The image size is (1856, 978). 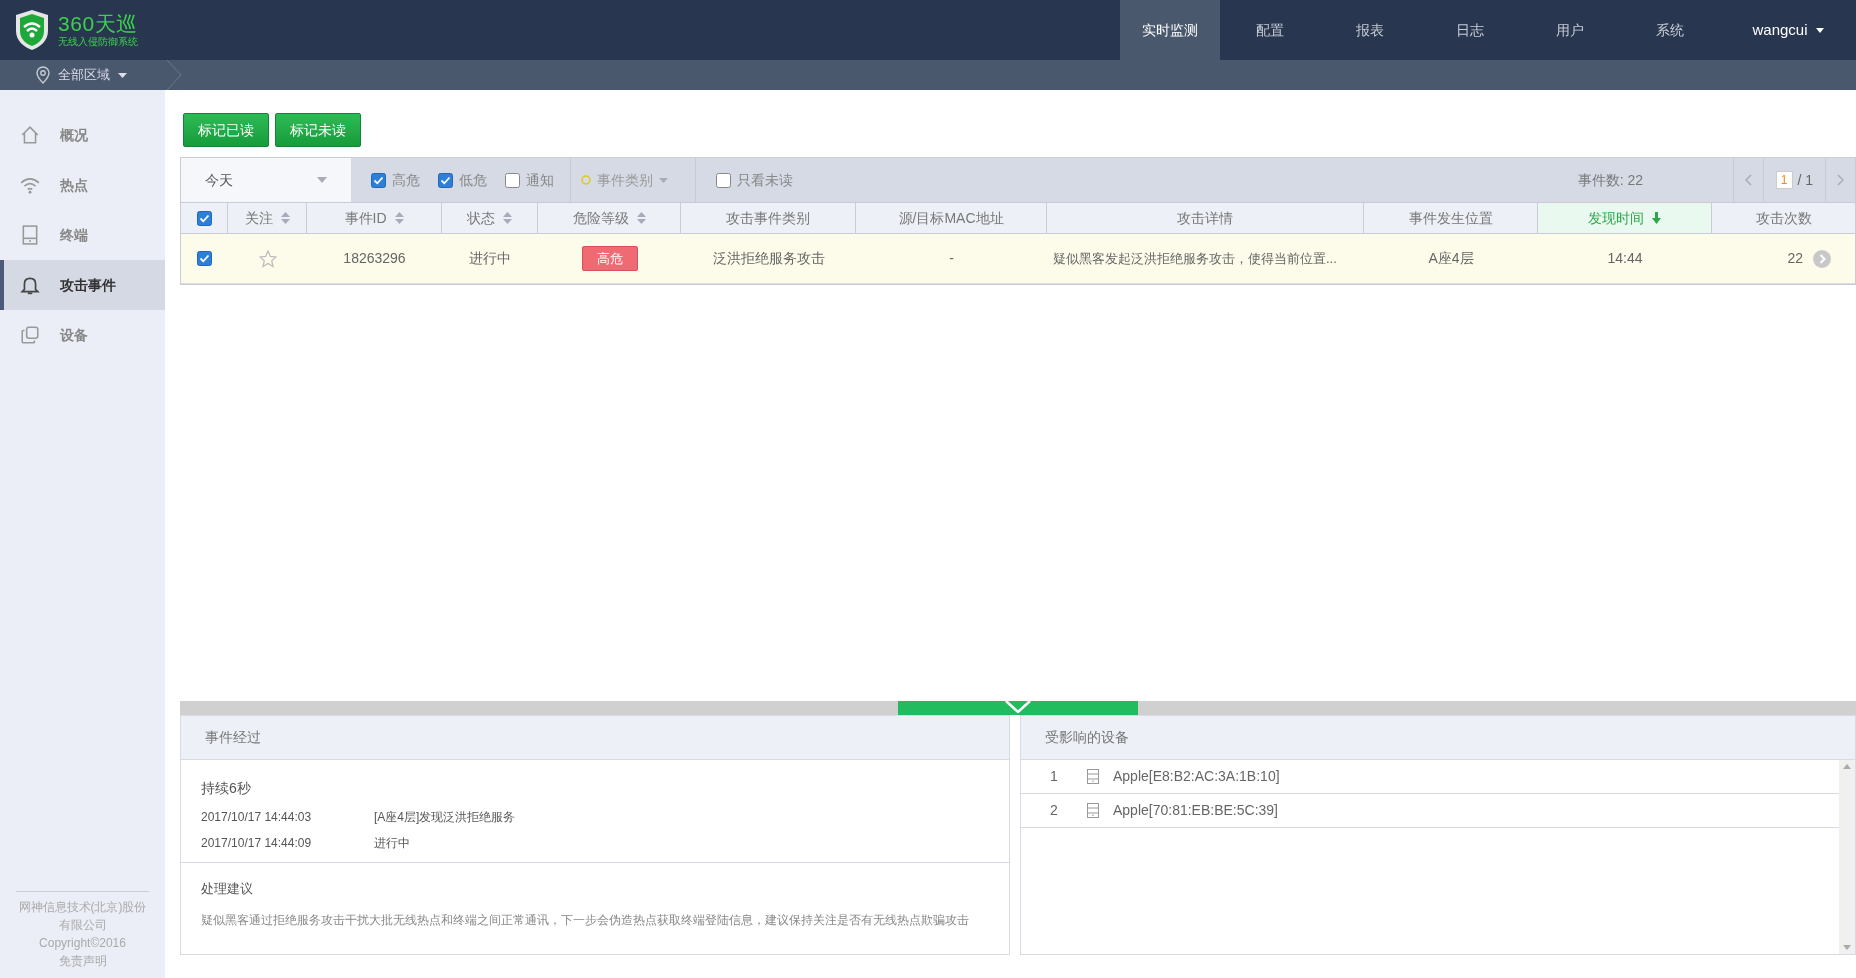 I want to click on checkbox-label: 通知, so click(x=540, y=180).